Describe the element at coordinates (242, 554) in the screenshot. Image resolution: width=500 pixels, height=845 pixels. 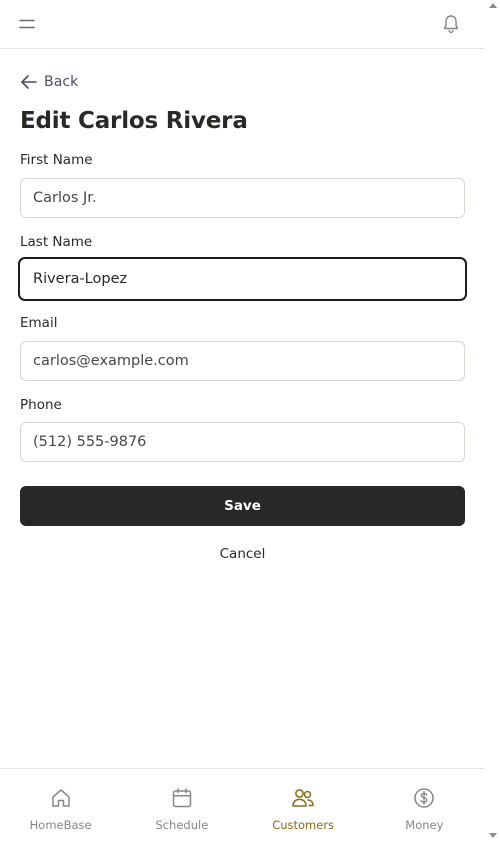
I see `cancel-button: Cancel` at that location.